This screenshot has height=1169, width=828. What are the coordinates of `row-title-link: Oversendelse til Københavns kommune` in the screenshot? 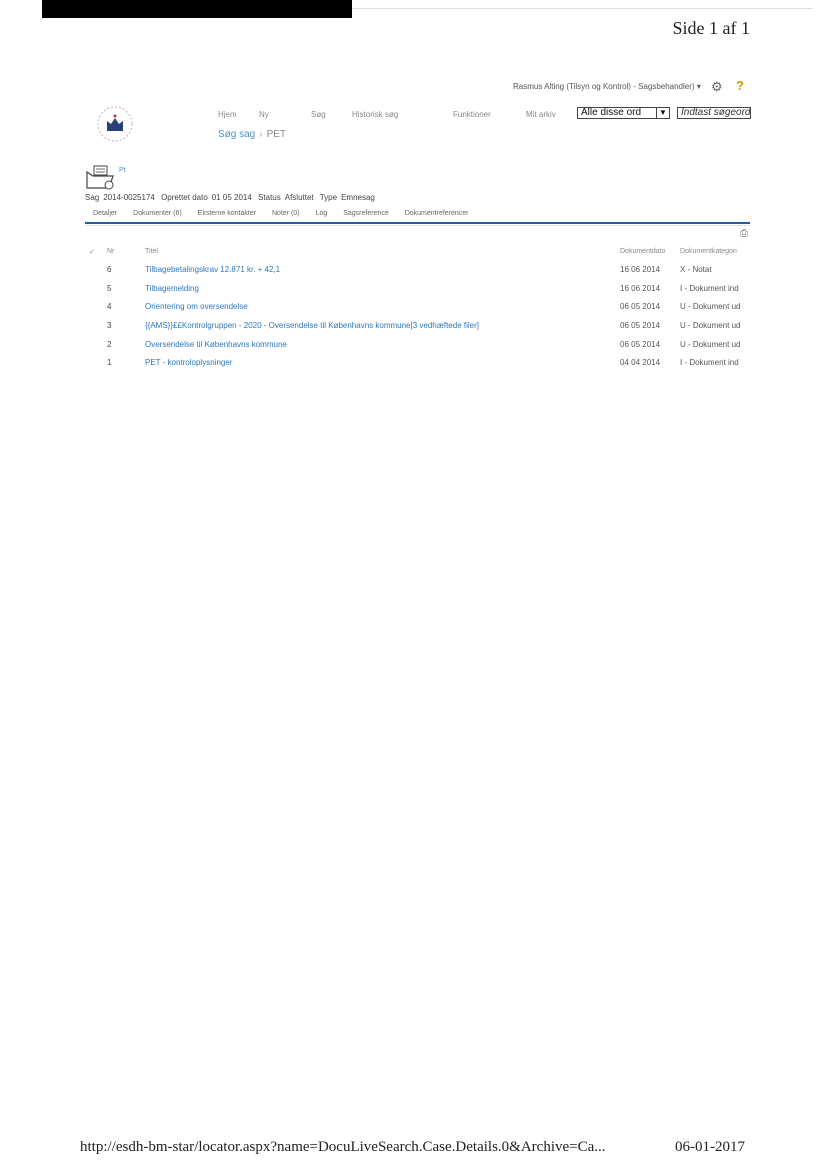 It's located at (216, 344).